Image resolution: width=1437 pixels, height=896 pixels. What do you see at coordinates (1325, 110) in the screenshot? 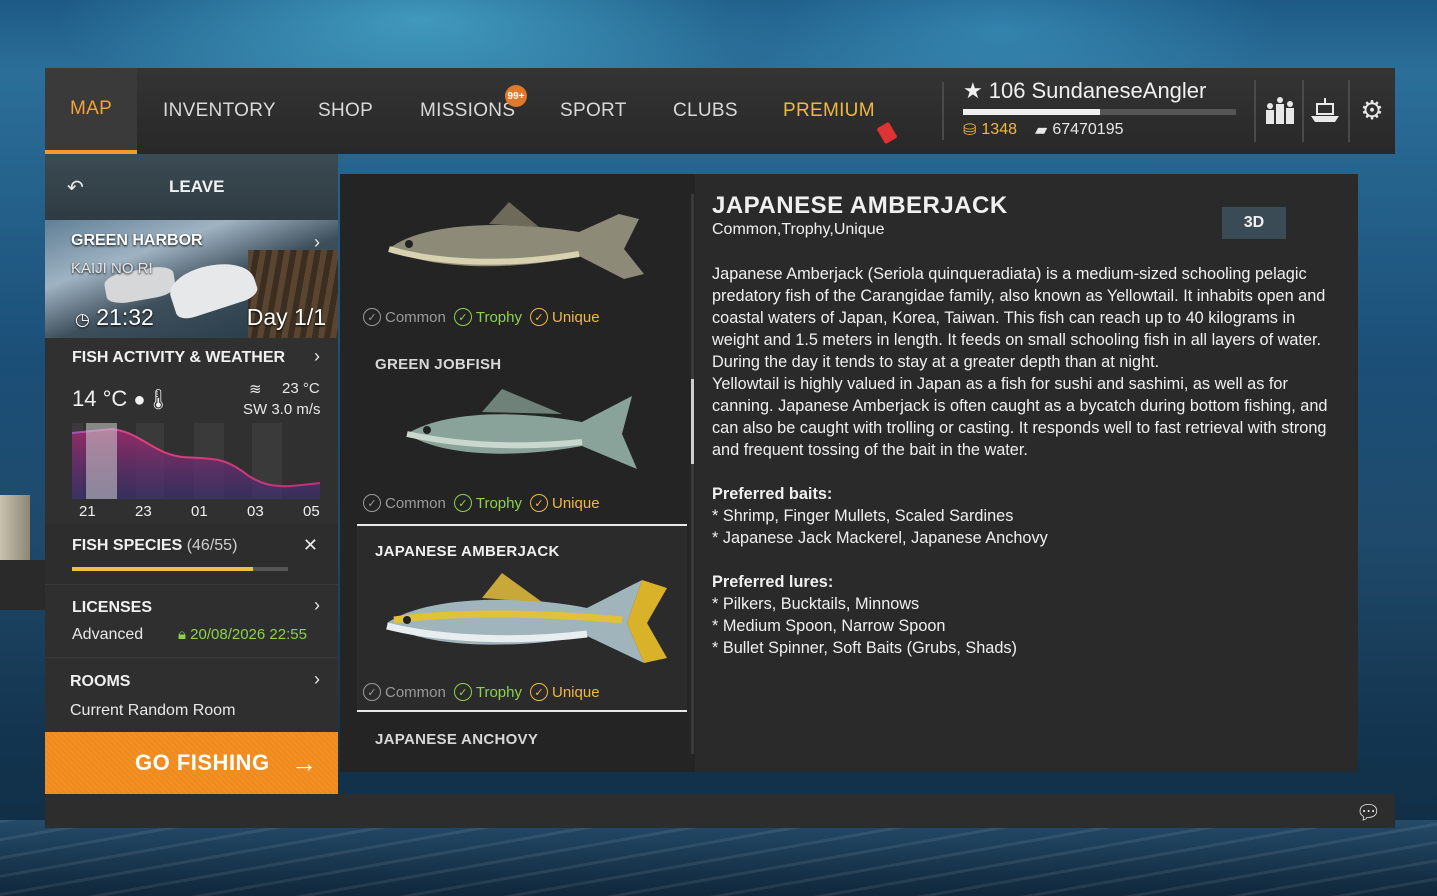
I see `boat-icon` at bounding box center [1325, 110].